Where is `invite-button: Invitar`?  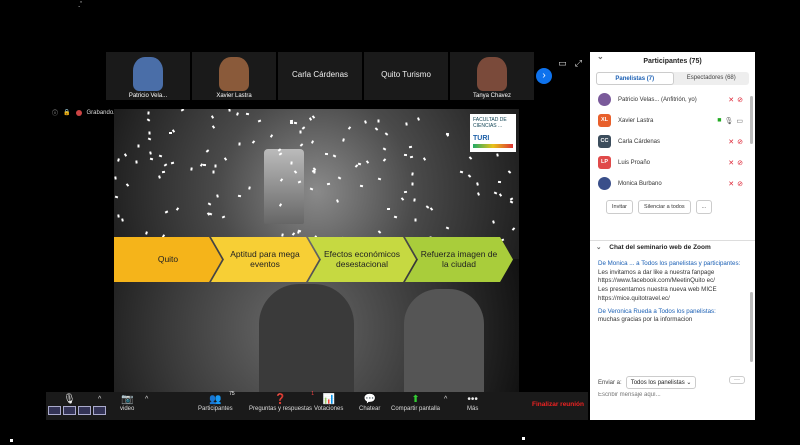
invite-button: Invitar is located at coordinates (619, 207).